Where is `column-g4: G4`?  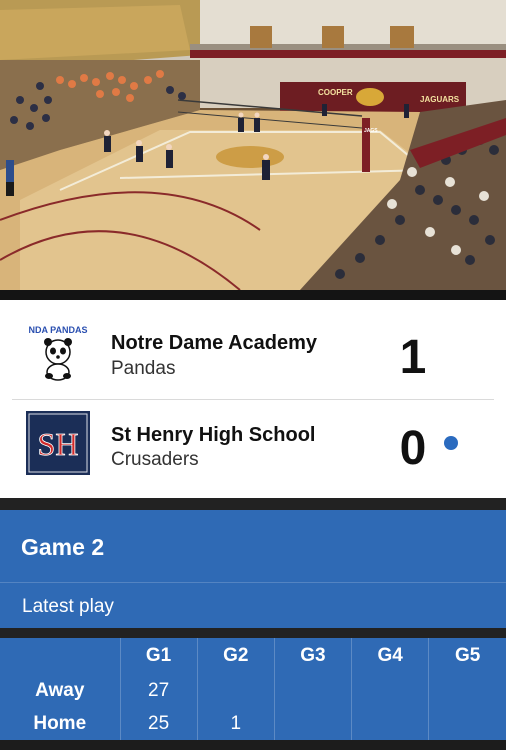 column-g4: G4 is located at coordinates (390, 656).